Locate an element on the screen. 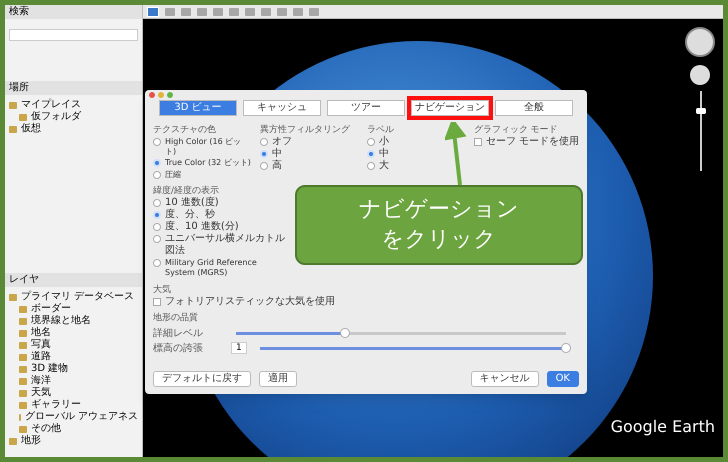 The image size is (728, 462). radio-label: オフ is located at coordinates (282, 142).